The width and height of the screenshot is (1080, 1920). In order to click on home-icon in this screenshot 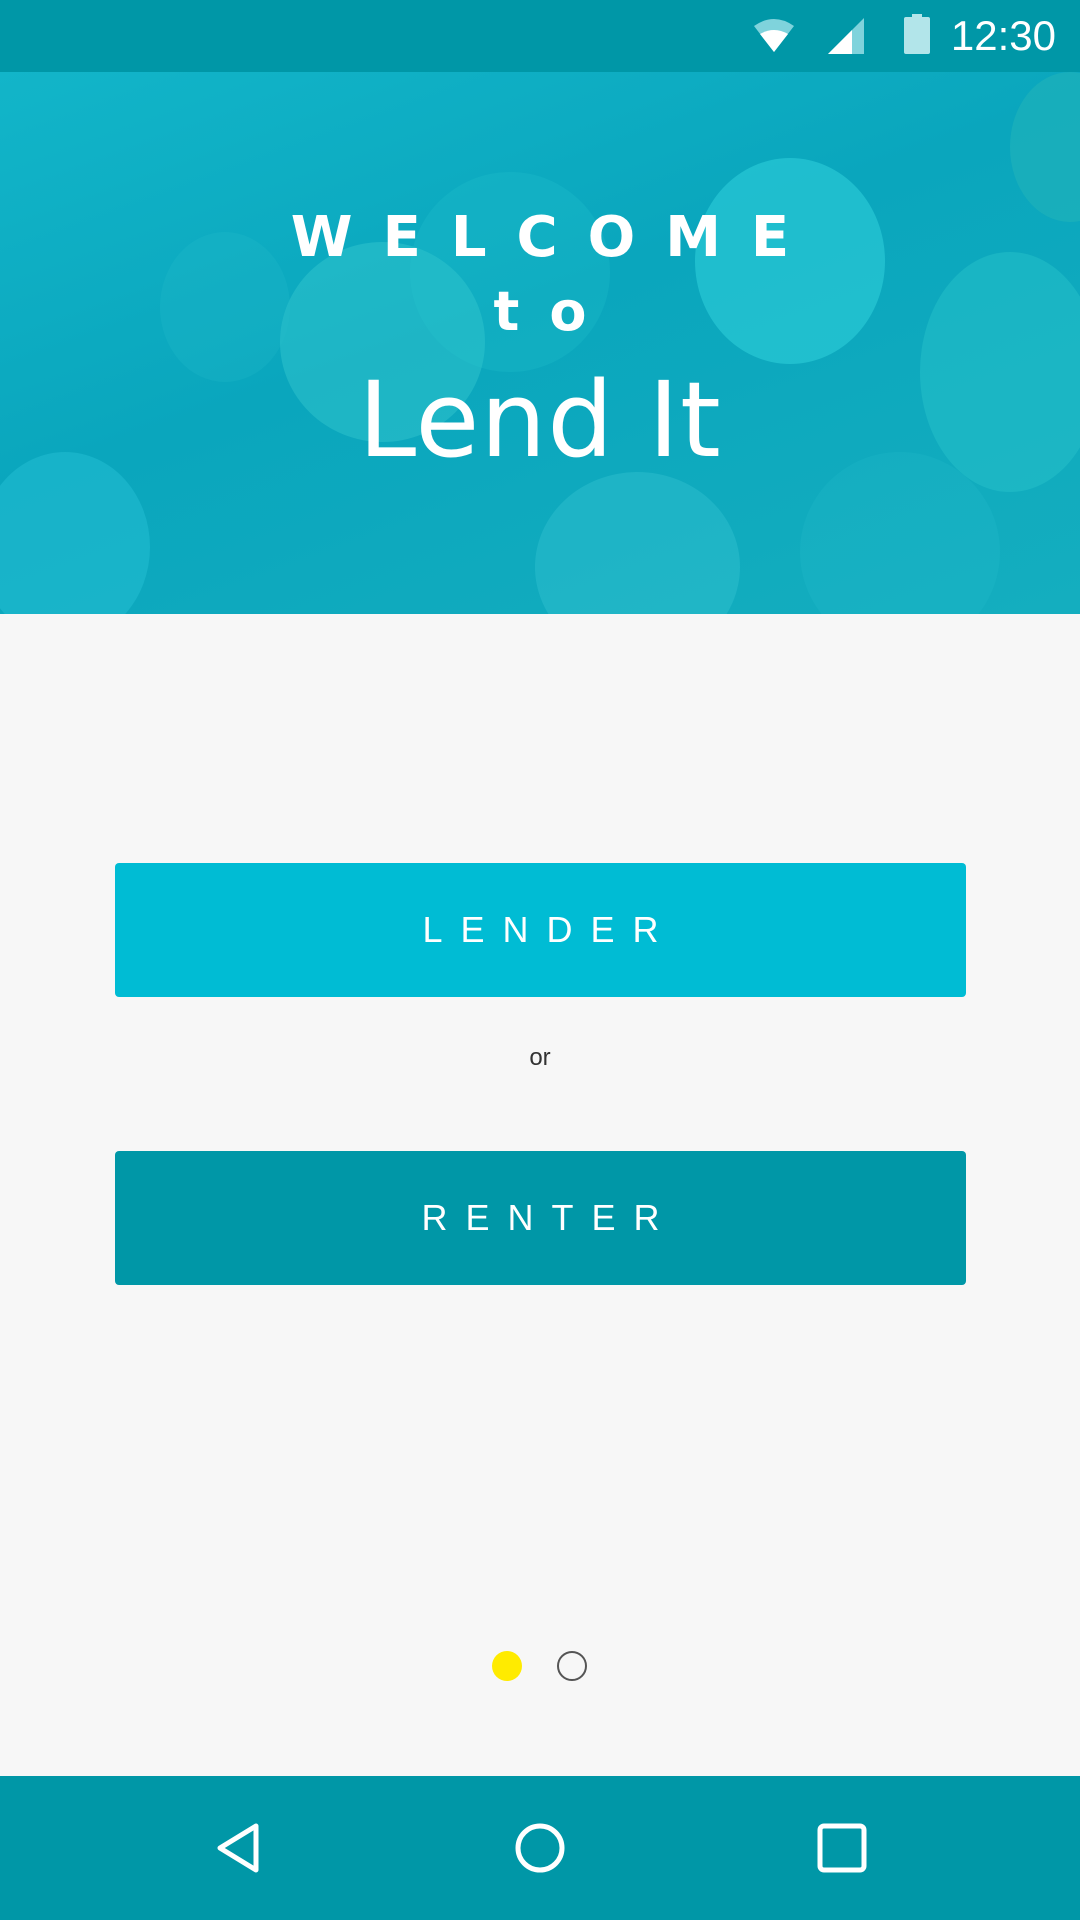, I will do `click(540, 1848)`.